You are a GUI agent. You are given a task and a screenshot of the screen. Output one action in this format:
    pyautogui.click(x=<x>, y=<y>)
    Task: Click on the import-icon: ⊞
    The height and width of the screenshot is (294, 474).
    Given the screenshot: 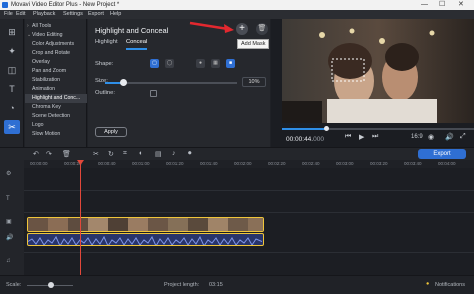 What is the action you would take?
    pyautogui.click(x=12, y=32)
    